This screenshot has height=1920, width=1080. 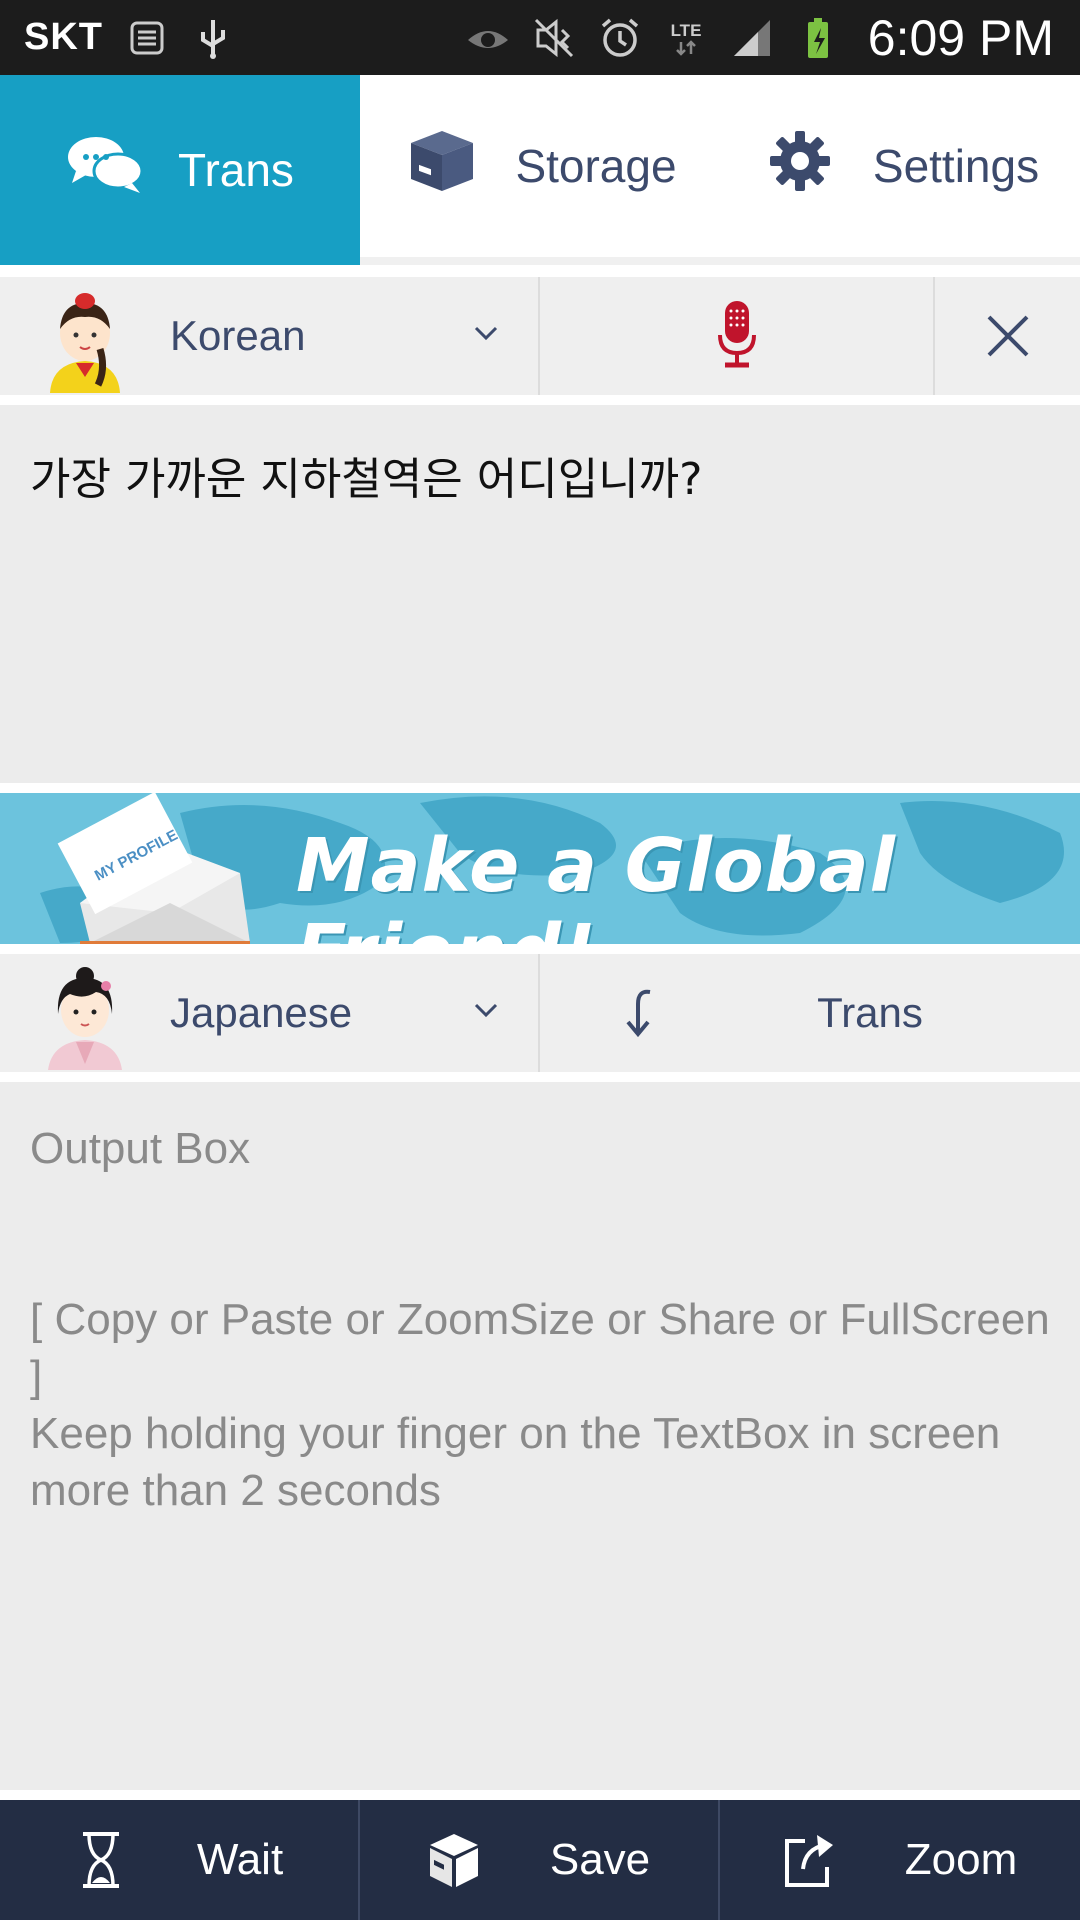 I want to click on external-open-icon, so click(x=808, y=1861).